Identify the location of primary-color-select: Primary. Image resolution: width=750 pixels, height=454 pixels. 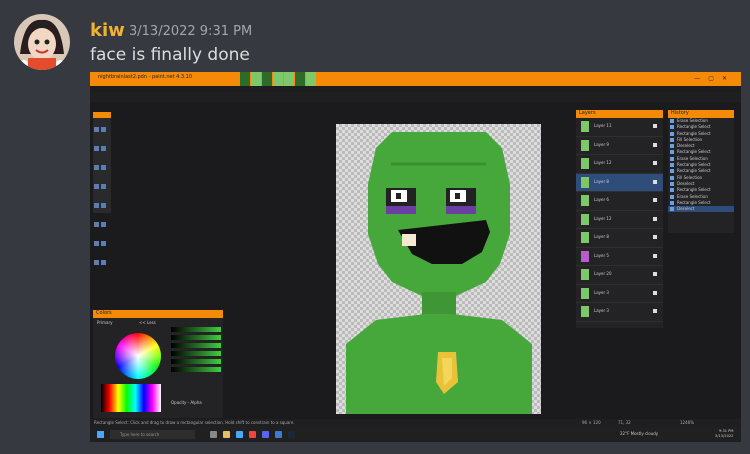
(104, 322).